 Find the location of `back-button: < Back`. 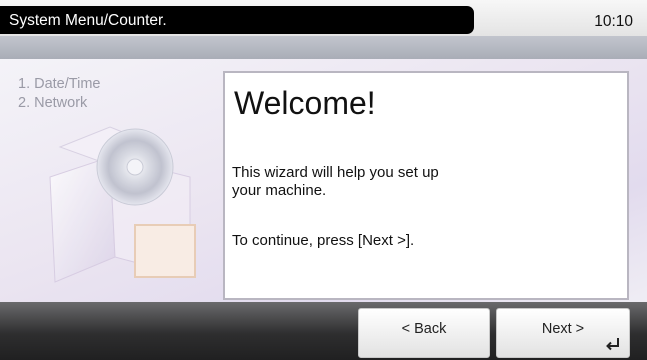

back-button: < Back is located at coordinates (424, 333).